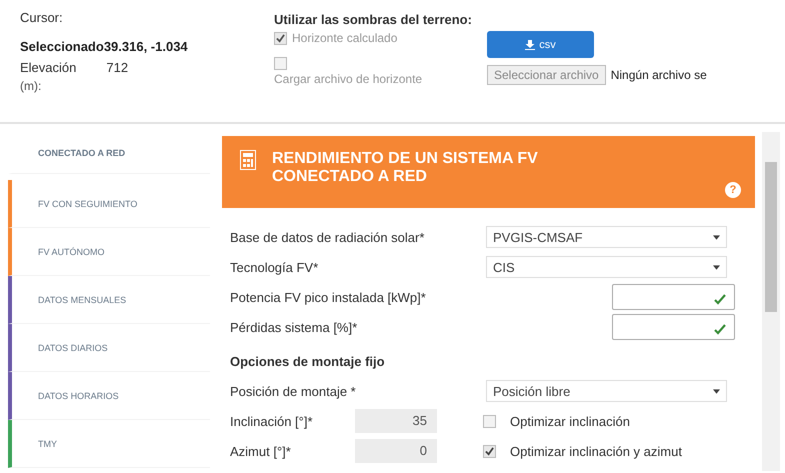  What do you see at coordinates (606, 267) in the screenshot?
I see `dropdown: CIS` at bounding box center [606, 267].